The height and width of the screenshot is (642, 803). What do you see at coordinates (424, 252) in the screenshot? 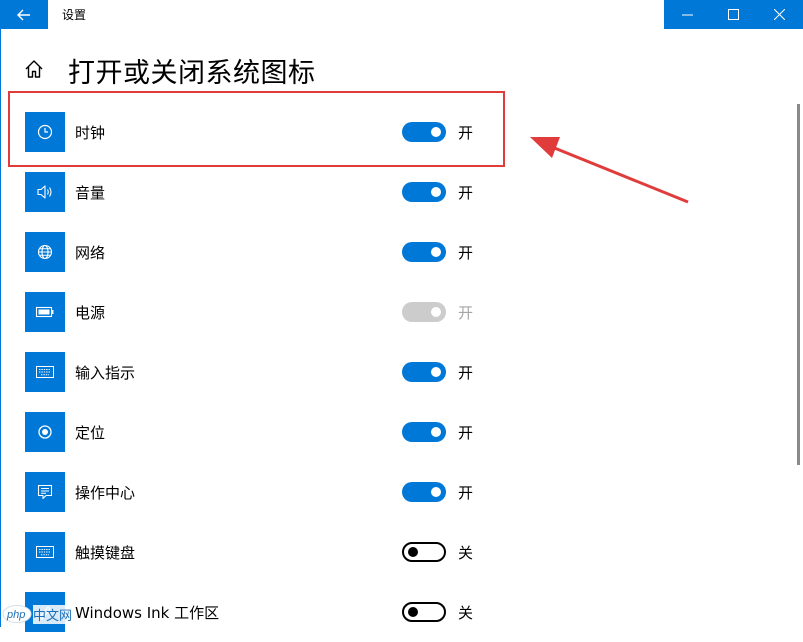
I see `network-toggle` at bounding box center [424, 252].